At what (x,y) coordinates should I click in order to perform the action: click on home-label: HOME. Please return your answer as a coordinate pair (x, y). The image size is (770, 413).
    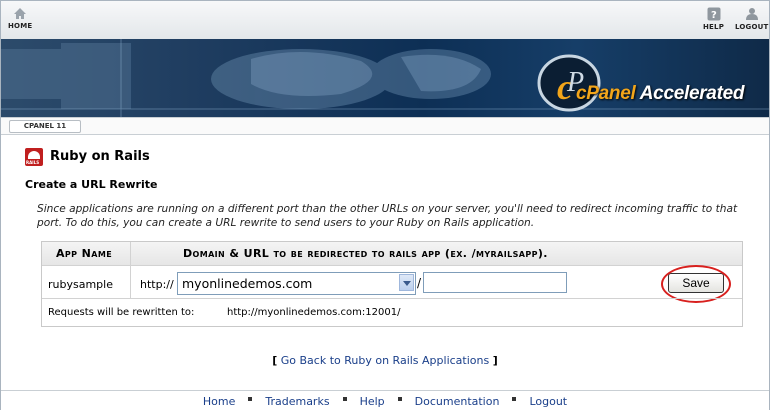
    Looking at the image, I should click on (20, 26).